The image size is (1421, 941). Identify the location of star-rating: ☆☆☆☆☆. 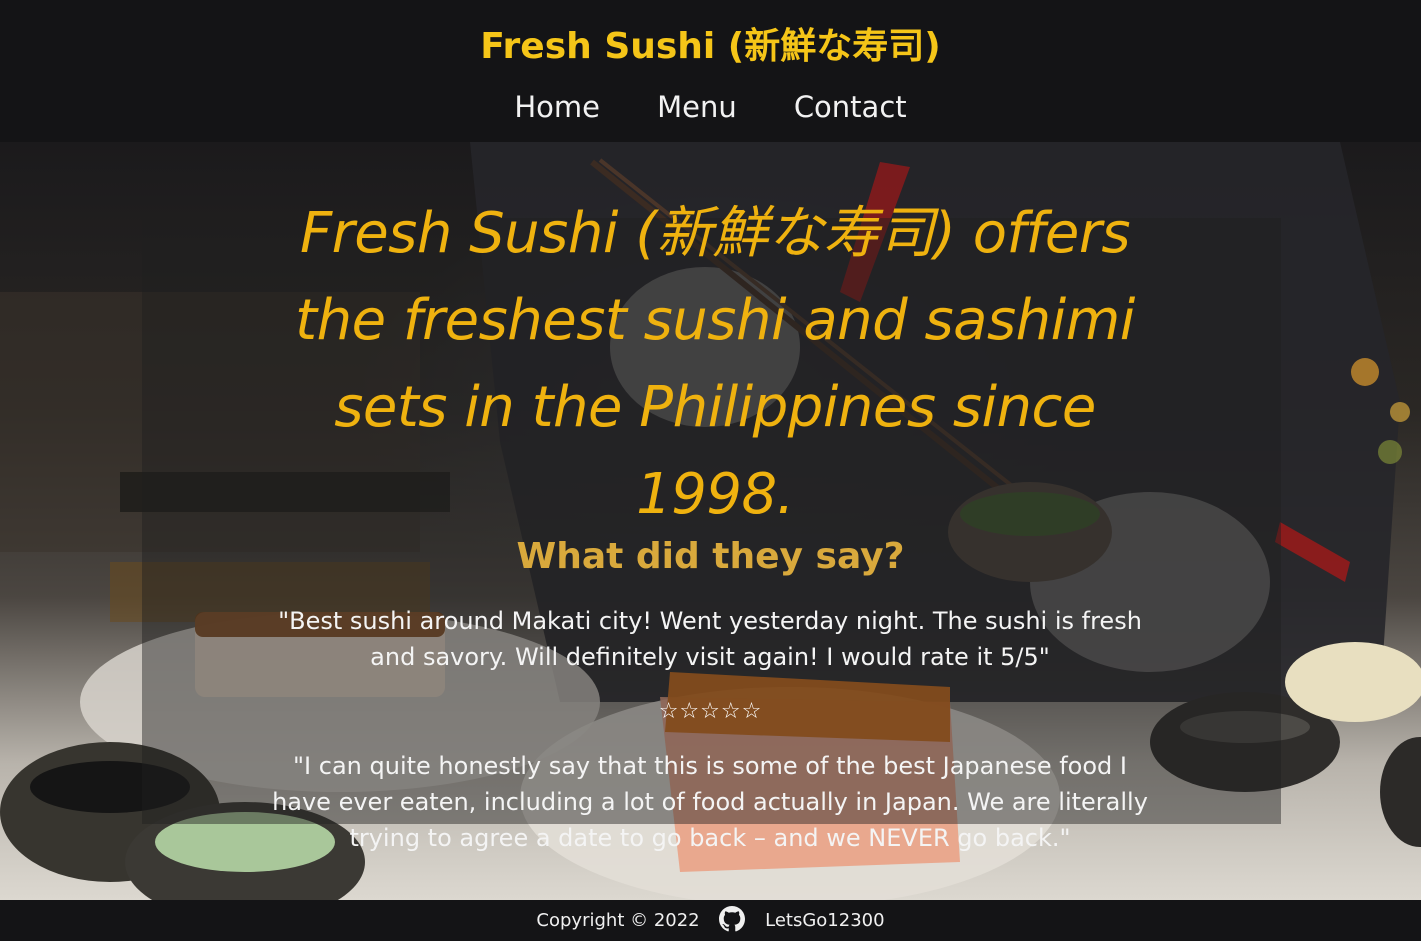
(710, 711).